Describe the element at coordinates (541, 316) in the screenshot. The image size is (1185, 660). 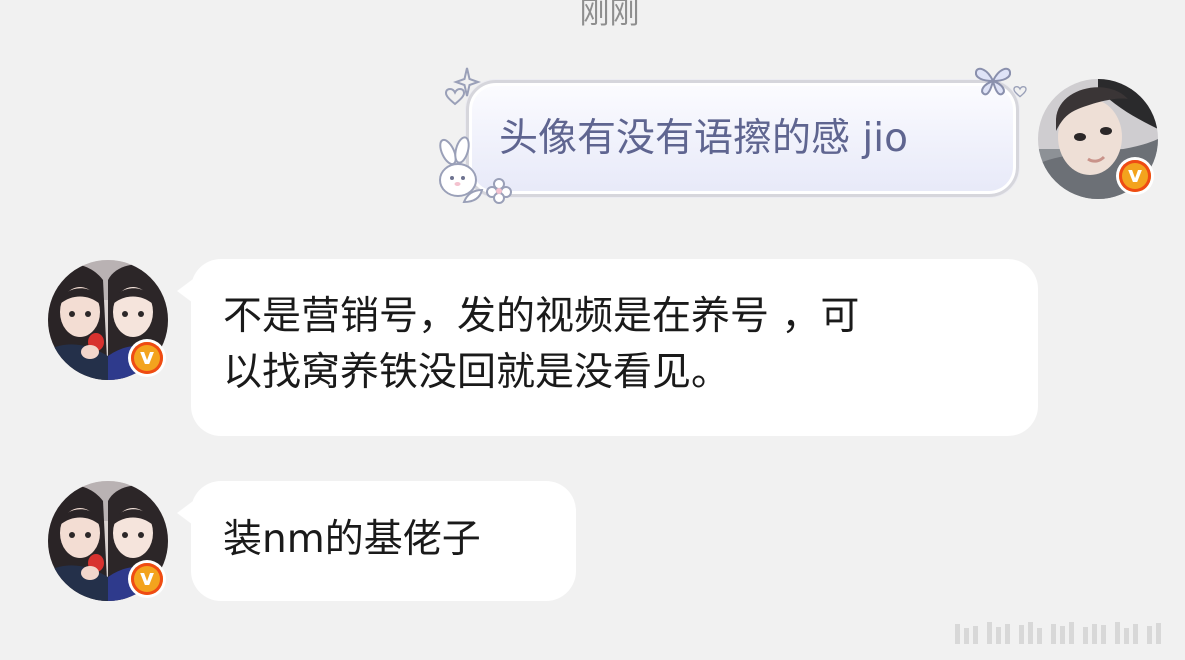
I see `incoming-message-line: 不是营销号，发的视频是在养号 ，可` at that location.